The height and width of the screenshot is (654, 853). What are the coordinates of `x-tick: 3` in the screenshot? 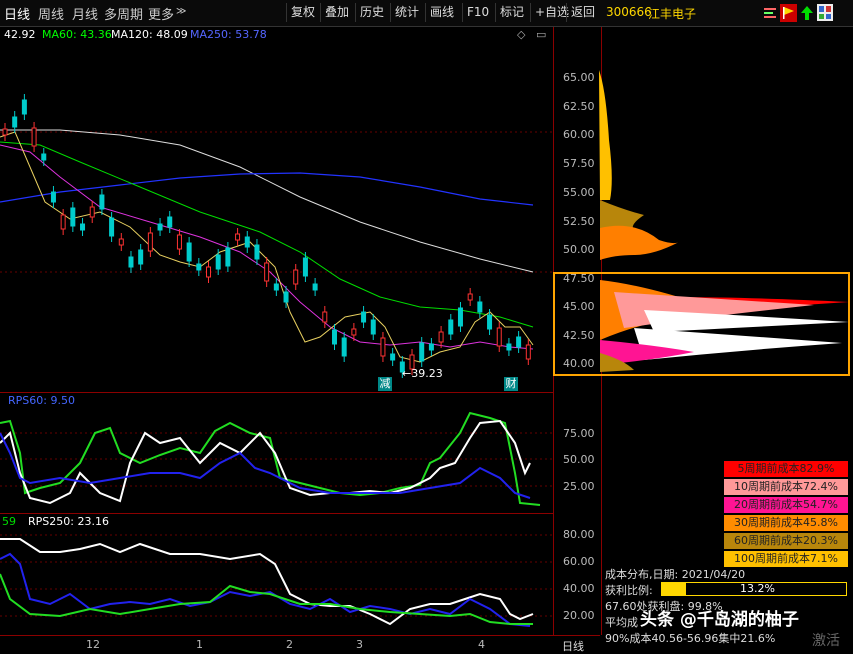 It's located at (359, 644).